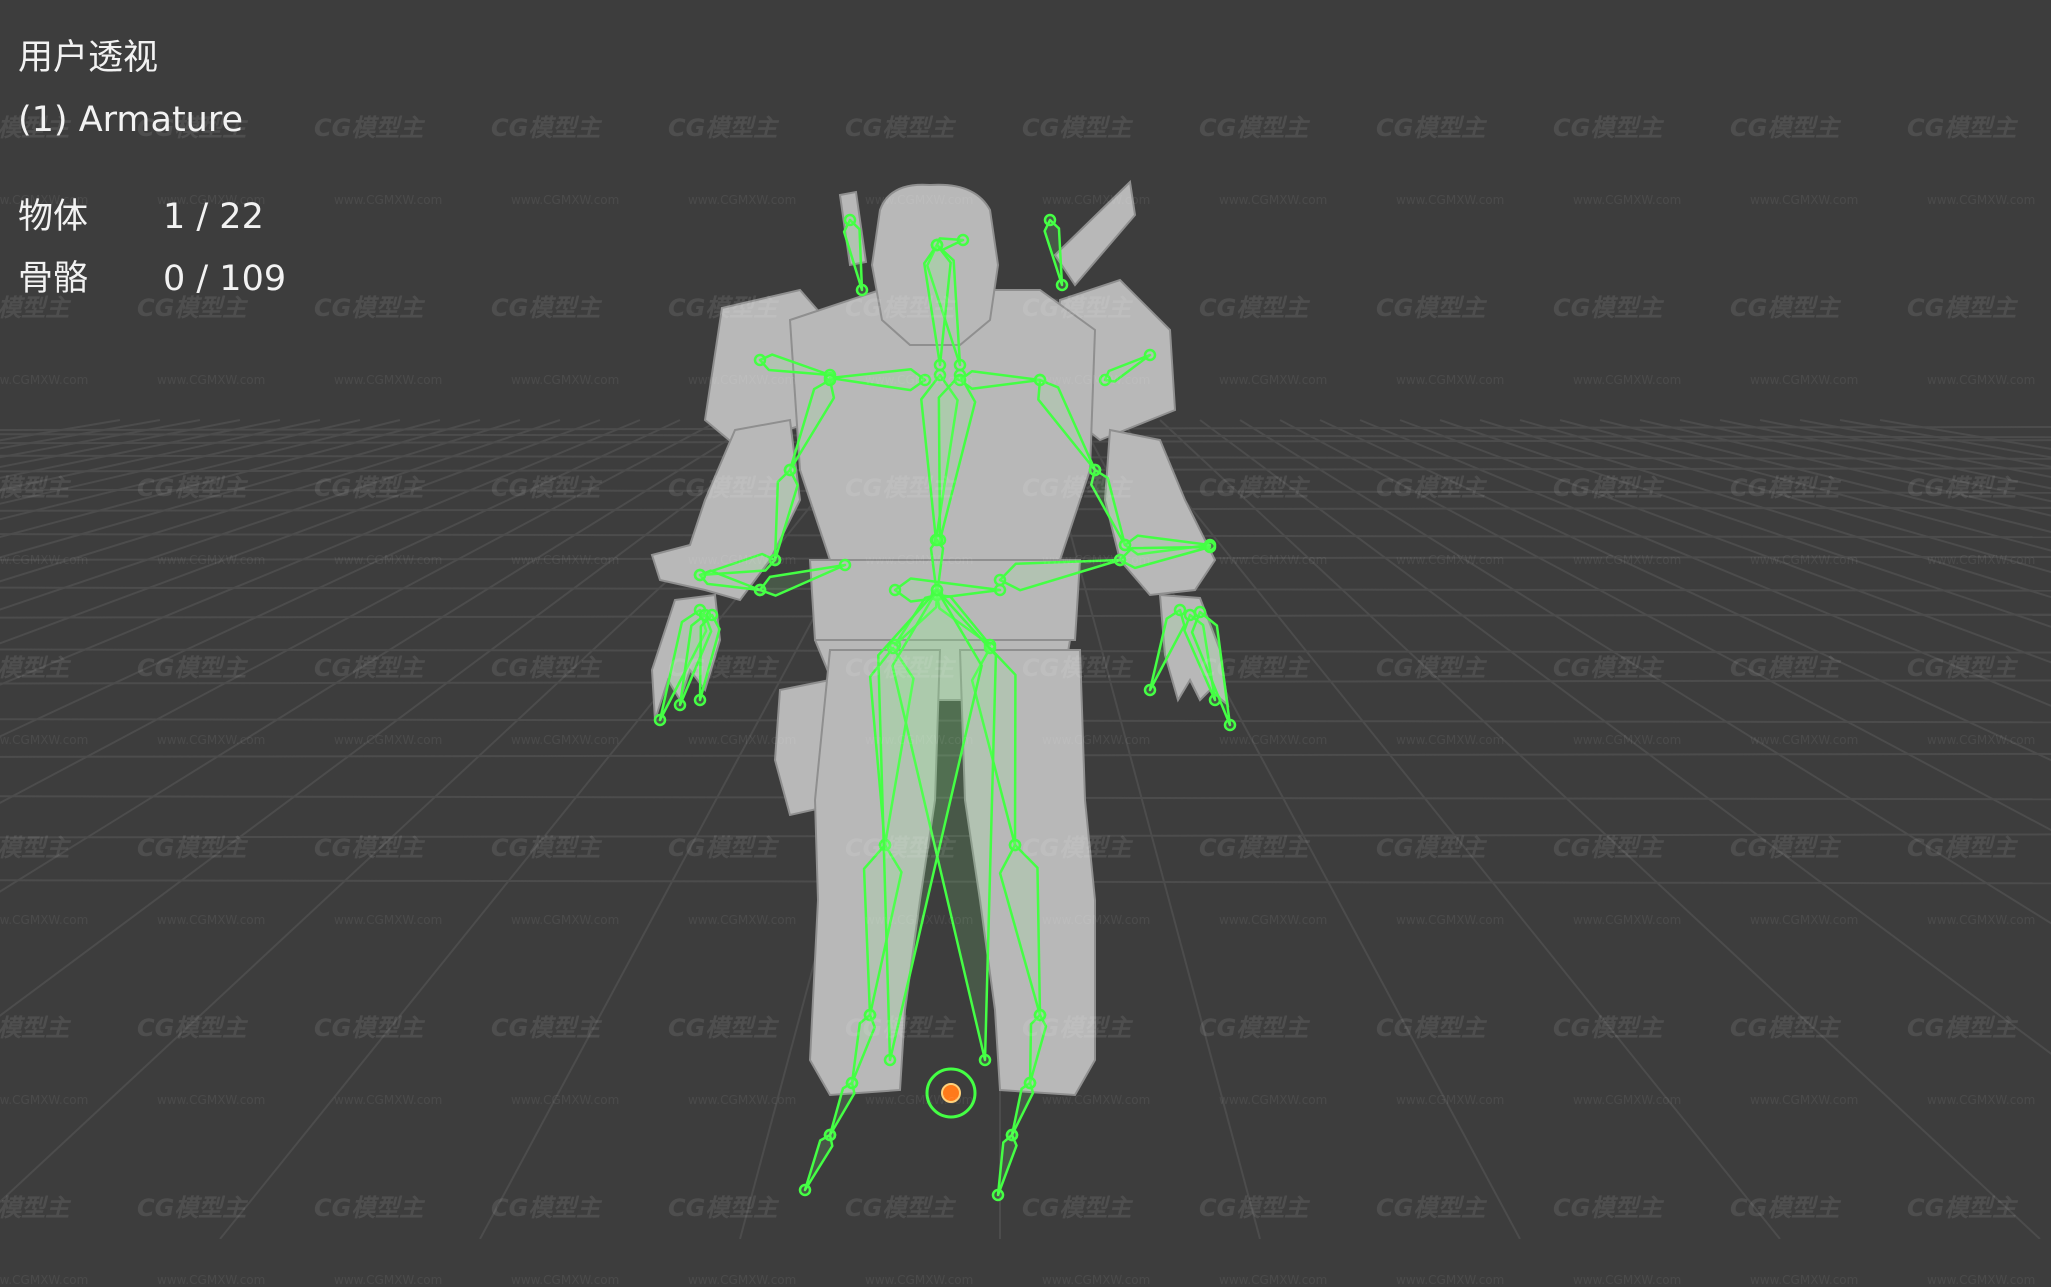 The width and height of the screenshot is (2051, 1287). I want to click on origin-dot-icon, so click(951, 1093).